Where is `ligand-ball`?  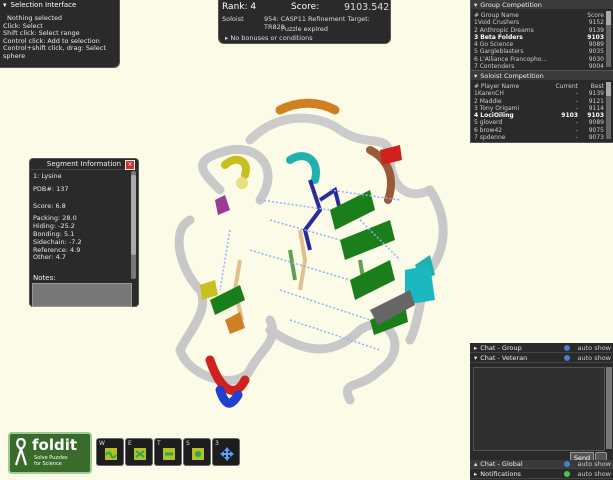
ligand-ball is located at coordinates (242, 183).